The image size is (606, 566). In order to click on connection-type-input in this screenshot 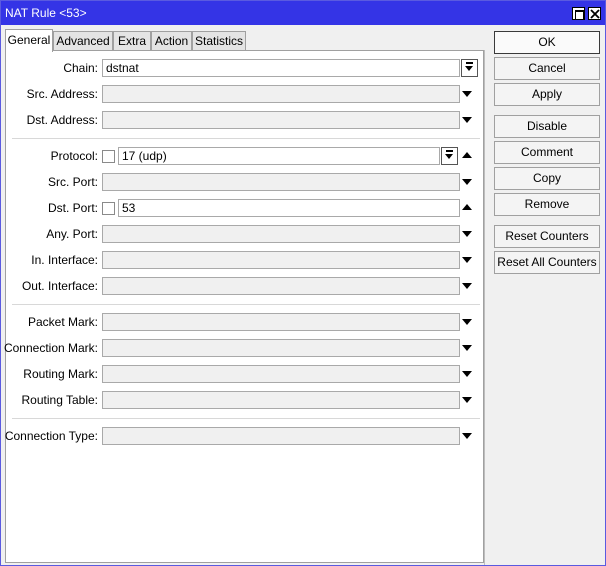, I will do `click(281, 436)`.